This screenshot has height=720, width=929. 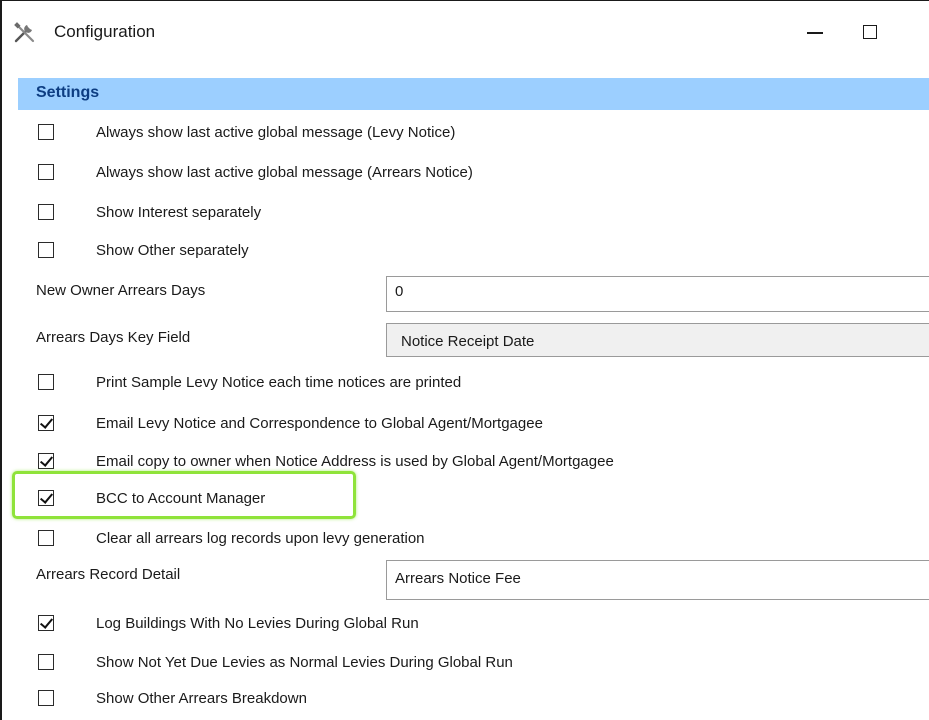 What do you see at coordinates (1, 360) in the screenshot?
I see `window-border-left` at bounding box center [1, 360].